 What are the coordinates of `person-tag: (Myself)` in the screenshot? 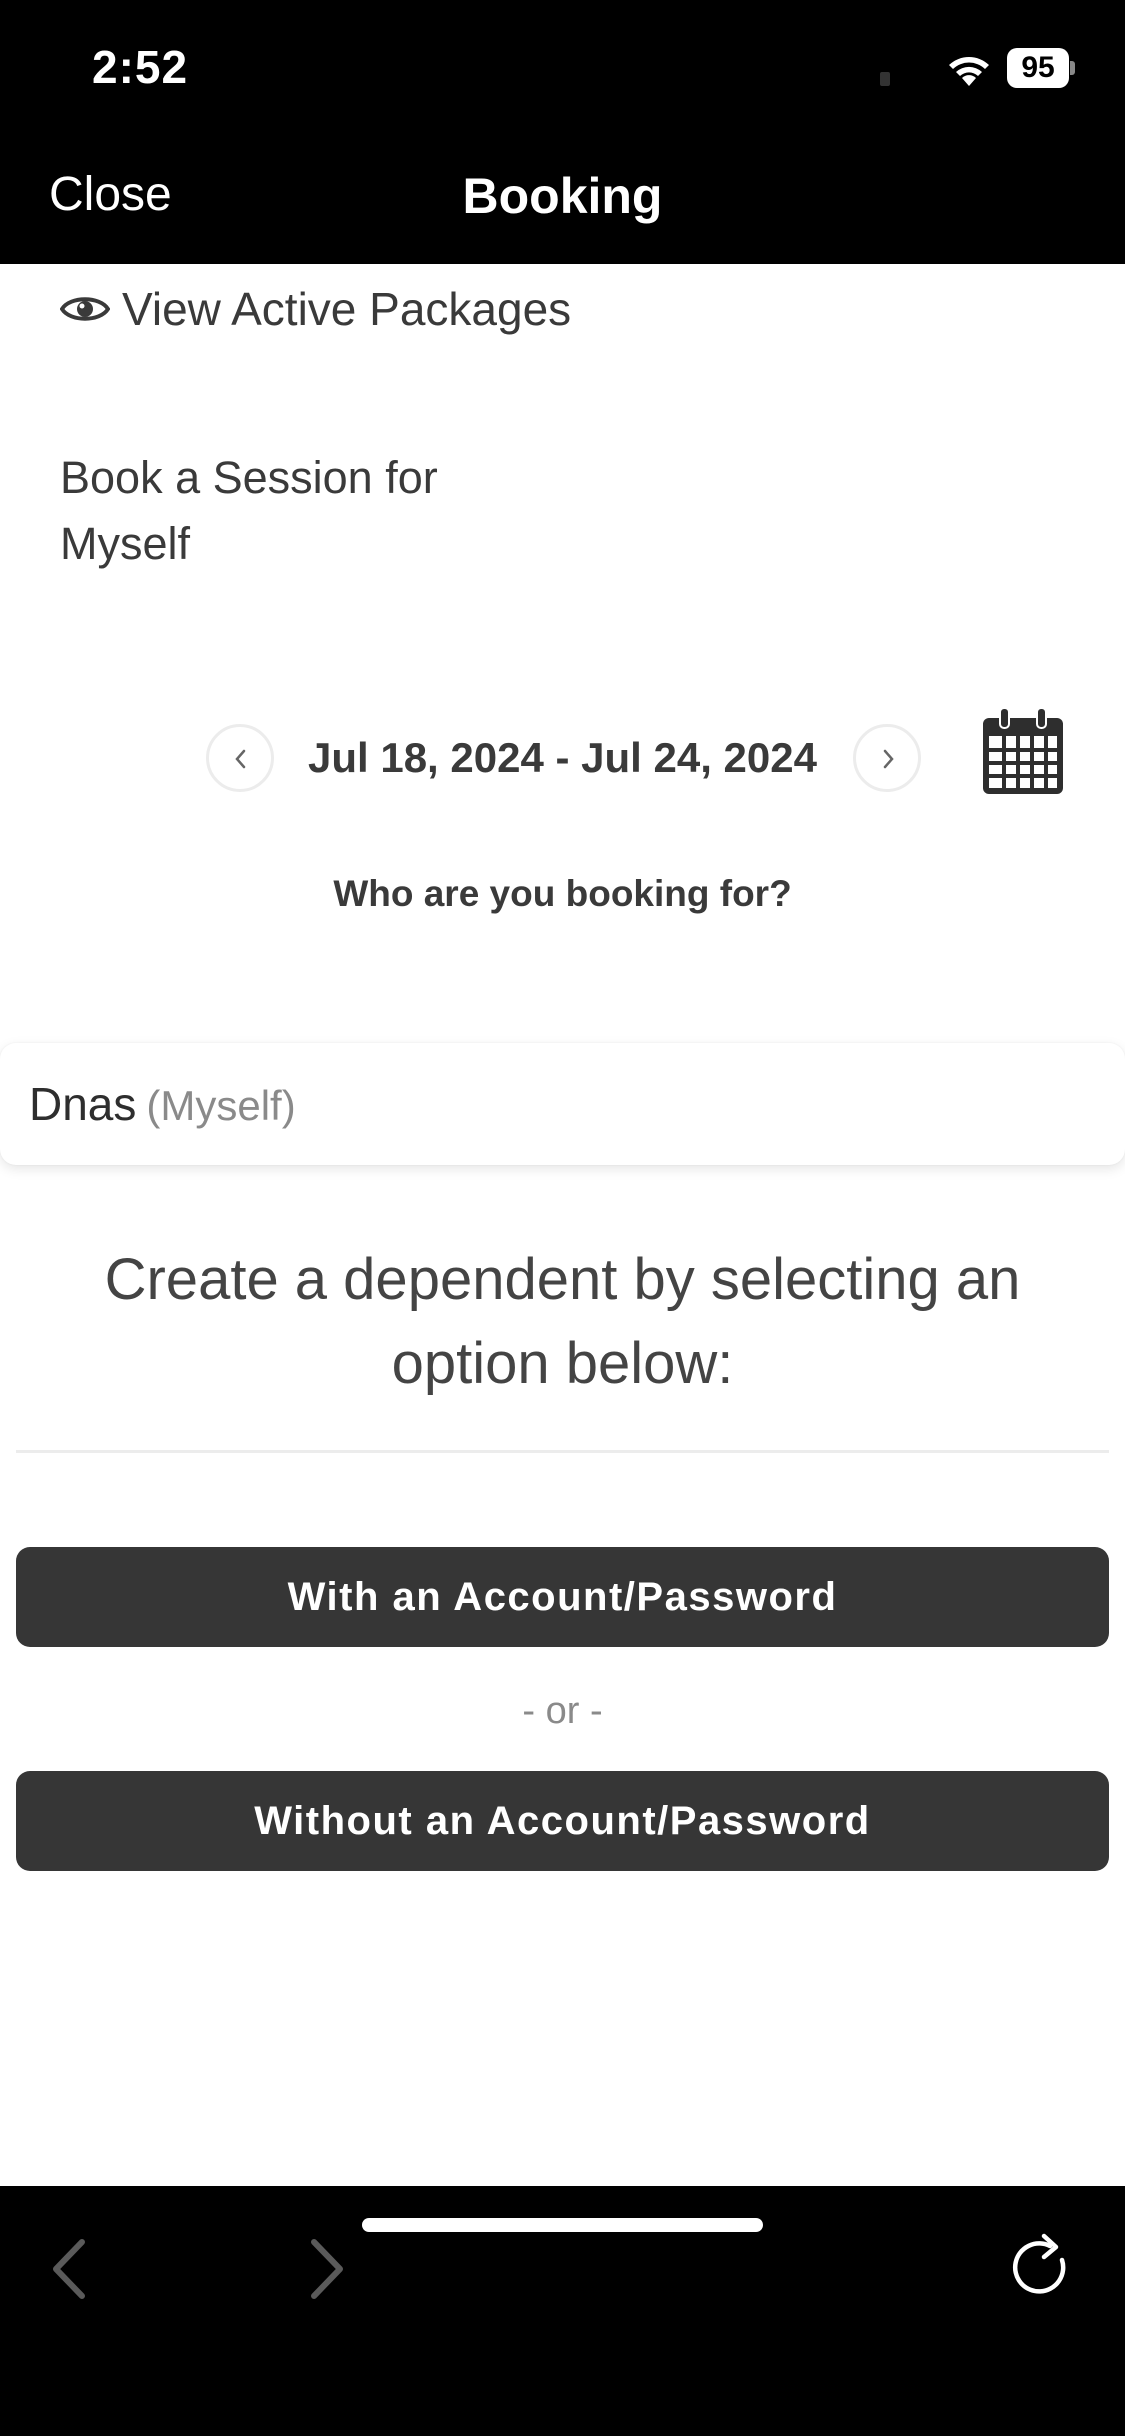 It's located at (221, 1105).